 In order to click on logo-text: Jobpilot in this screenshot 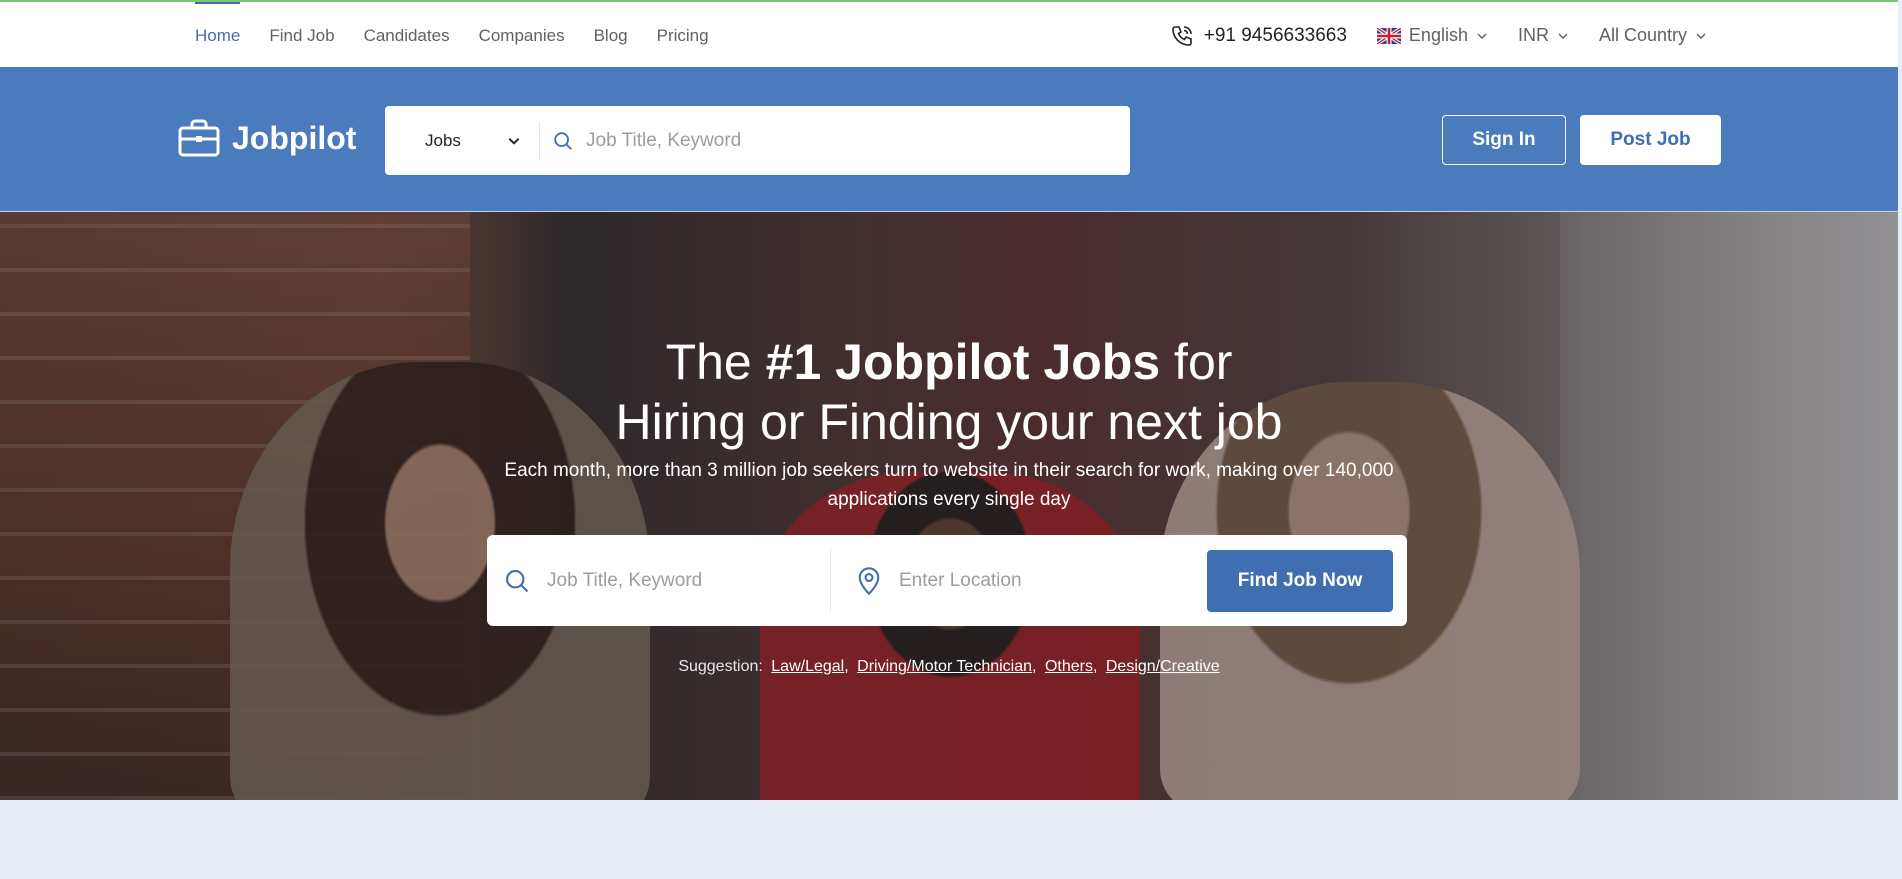, I will do `click(294, 137)`.